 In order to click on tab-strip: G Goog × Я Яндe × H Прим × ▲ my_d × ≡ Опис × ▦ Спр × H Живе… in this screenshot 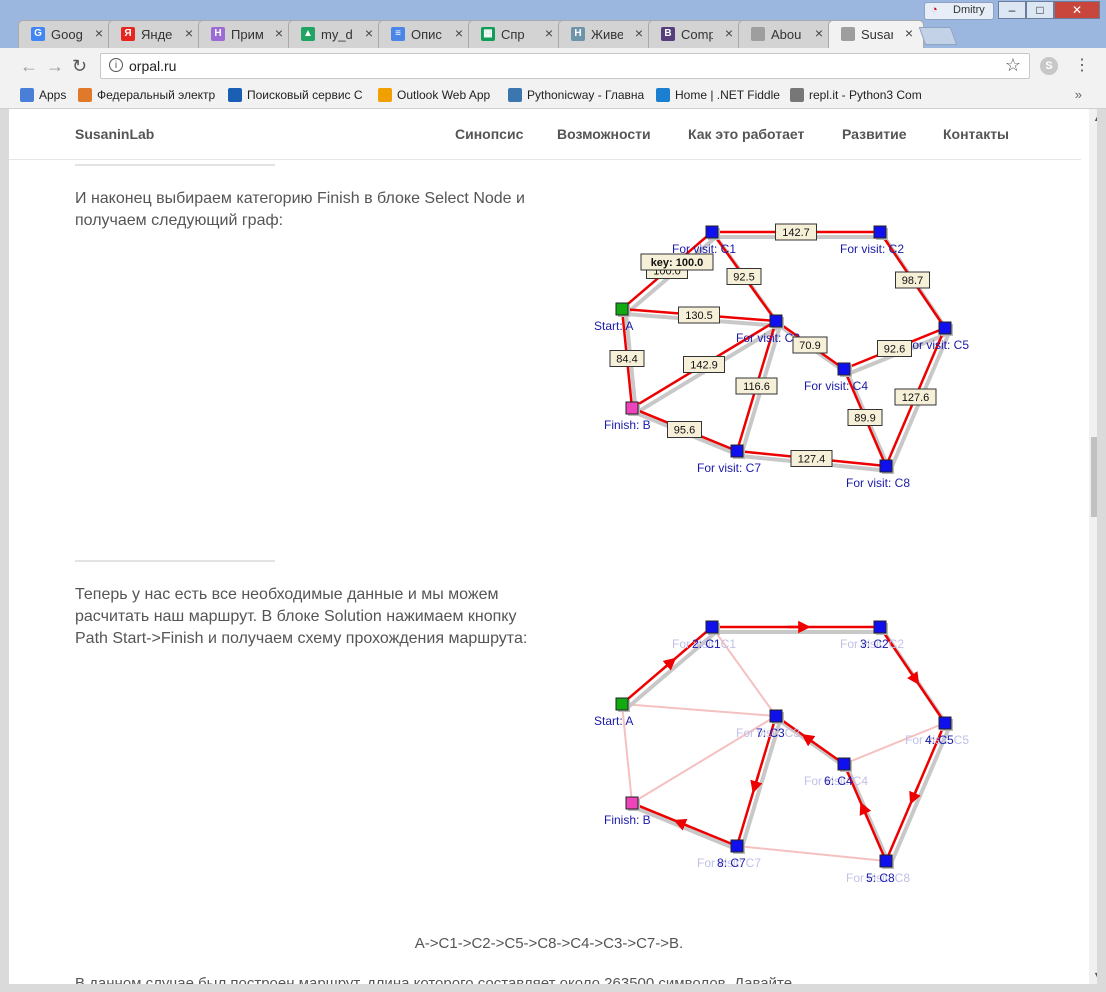, I will do `click(553, 24)`.